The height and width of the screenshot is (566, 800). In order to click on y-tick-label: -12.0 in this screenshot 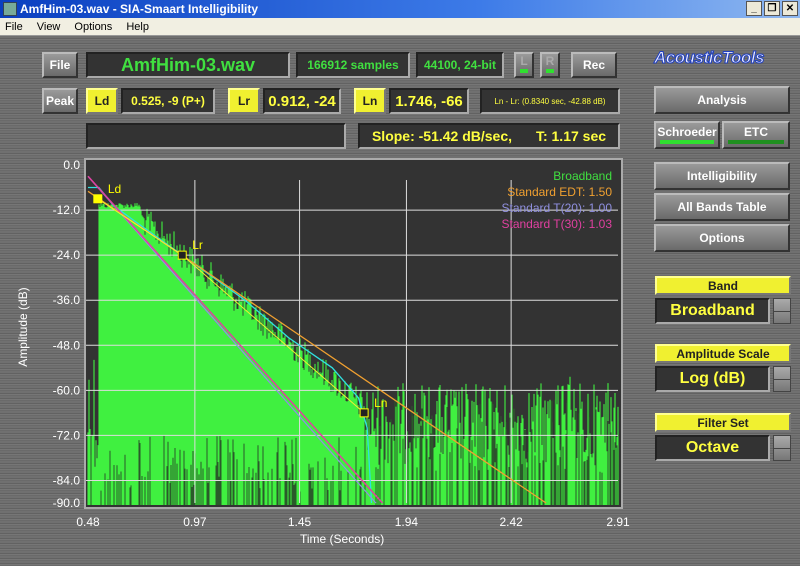, I will do `click(67, 210)`.